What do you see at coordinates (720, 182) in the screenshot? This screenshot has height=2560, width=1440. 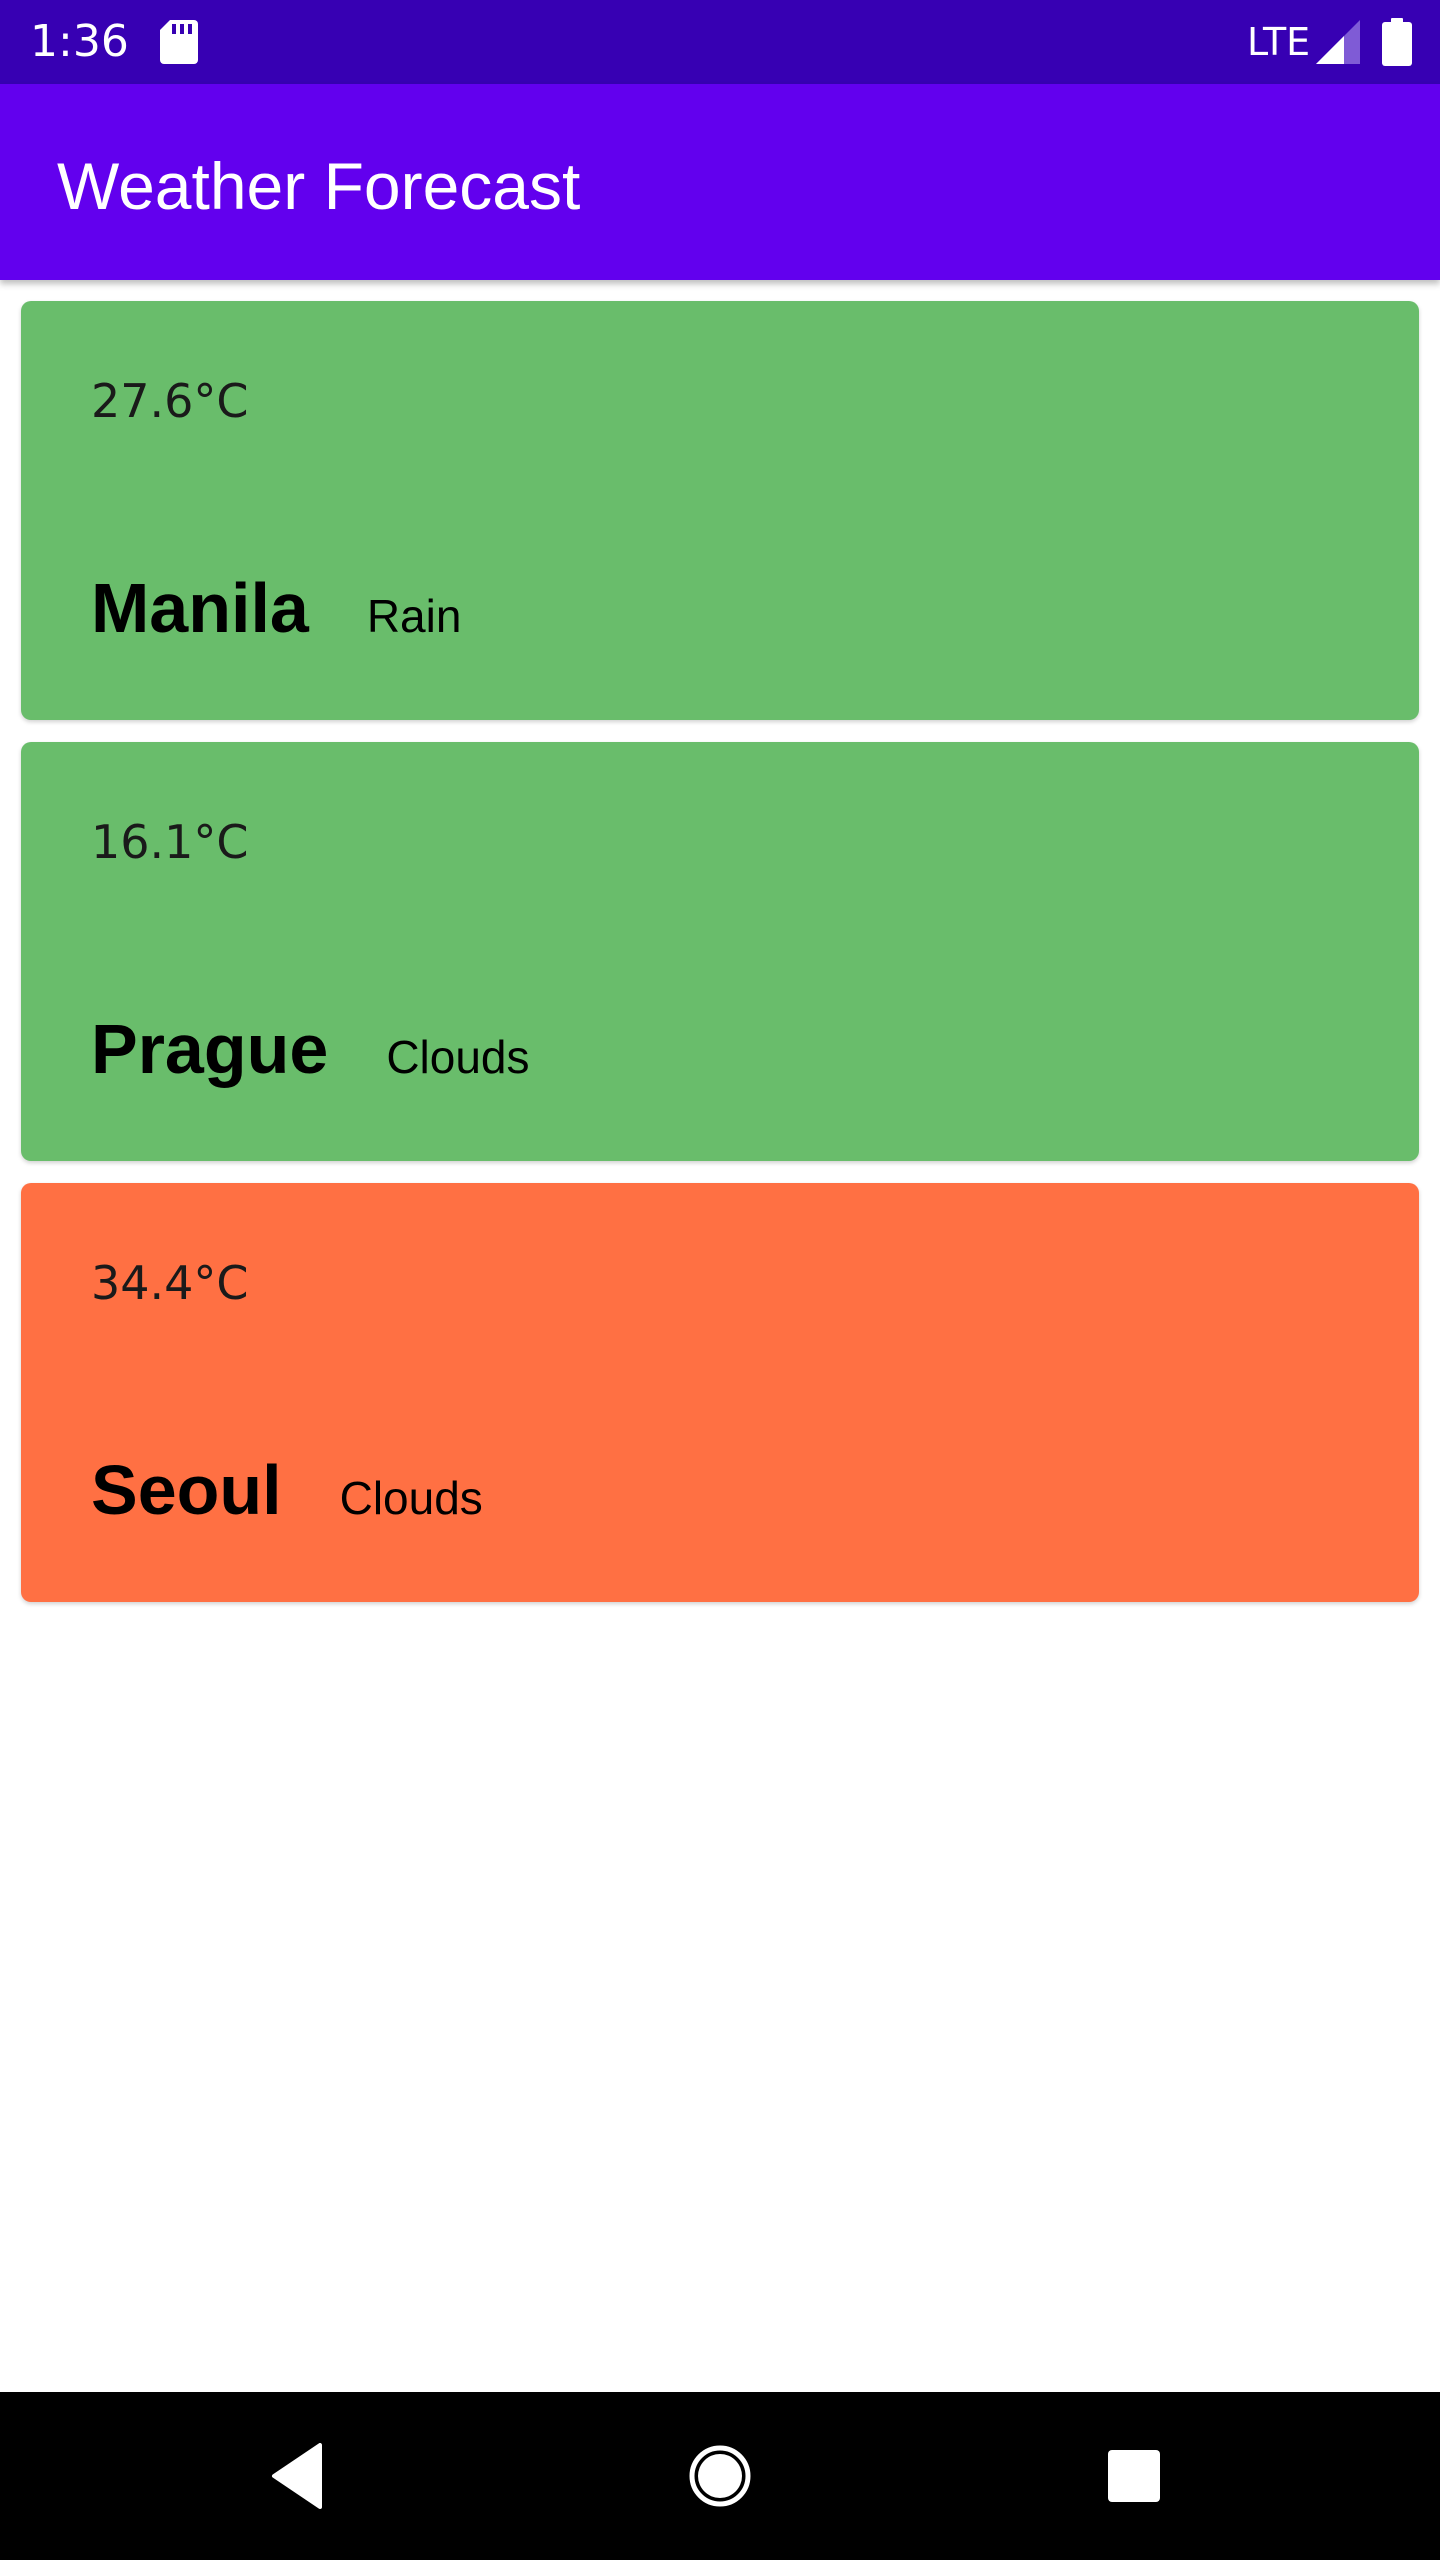 I see `app-bar: Weather Forecast` at bounding box center [720, 182].